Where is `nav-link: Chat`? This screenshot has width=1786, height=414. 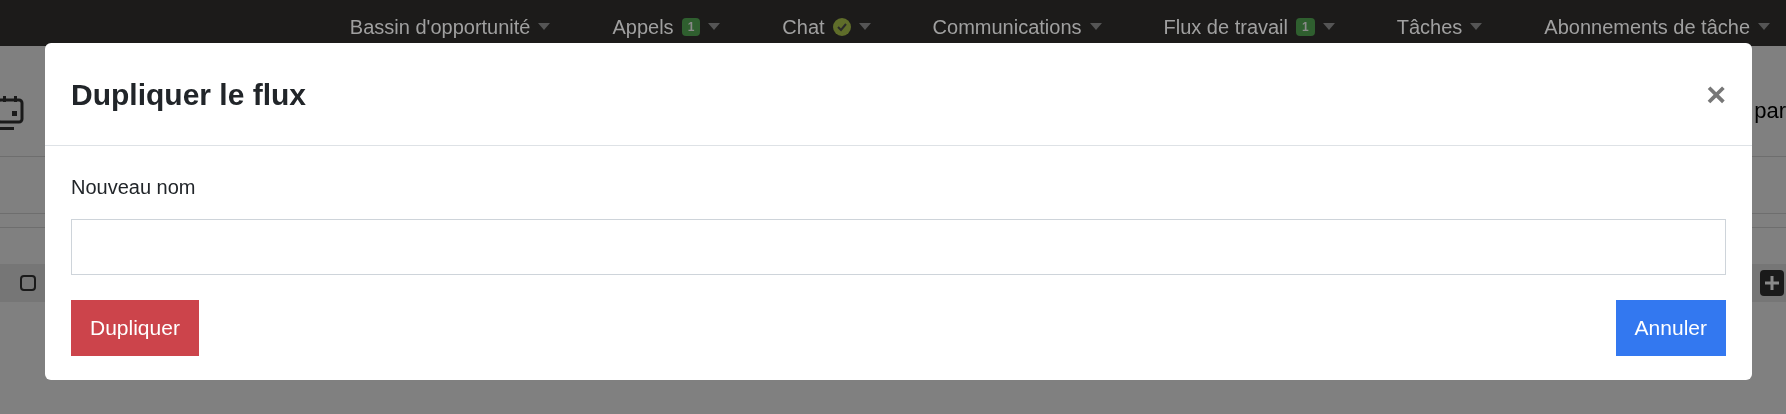 nav-link: Chat is located at coordinates (803, 27).